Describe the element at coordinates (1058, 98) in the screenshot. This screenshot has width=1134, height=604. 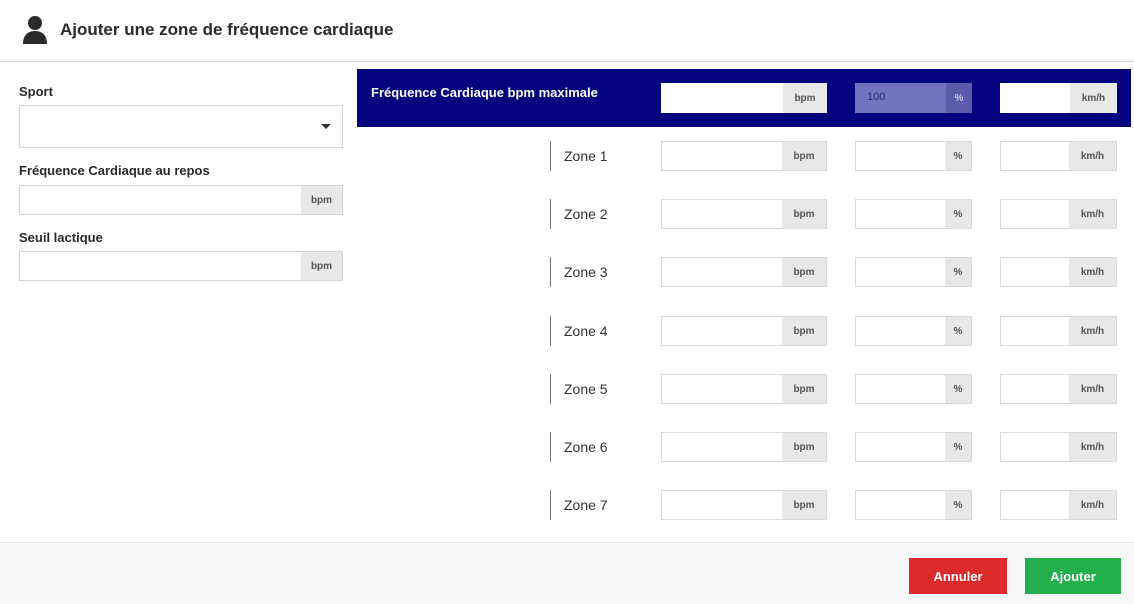
I see `max-speed-input: km/h` at that location.